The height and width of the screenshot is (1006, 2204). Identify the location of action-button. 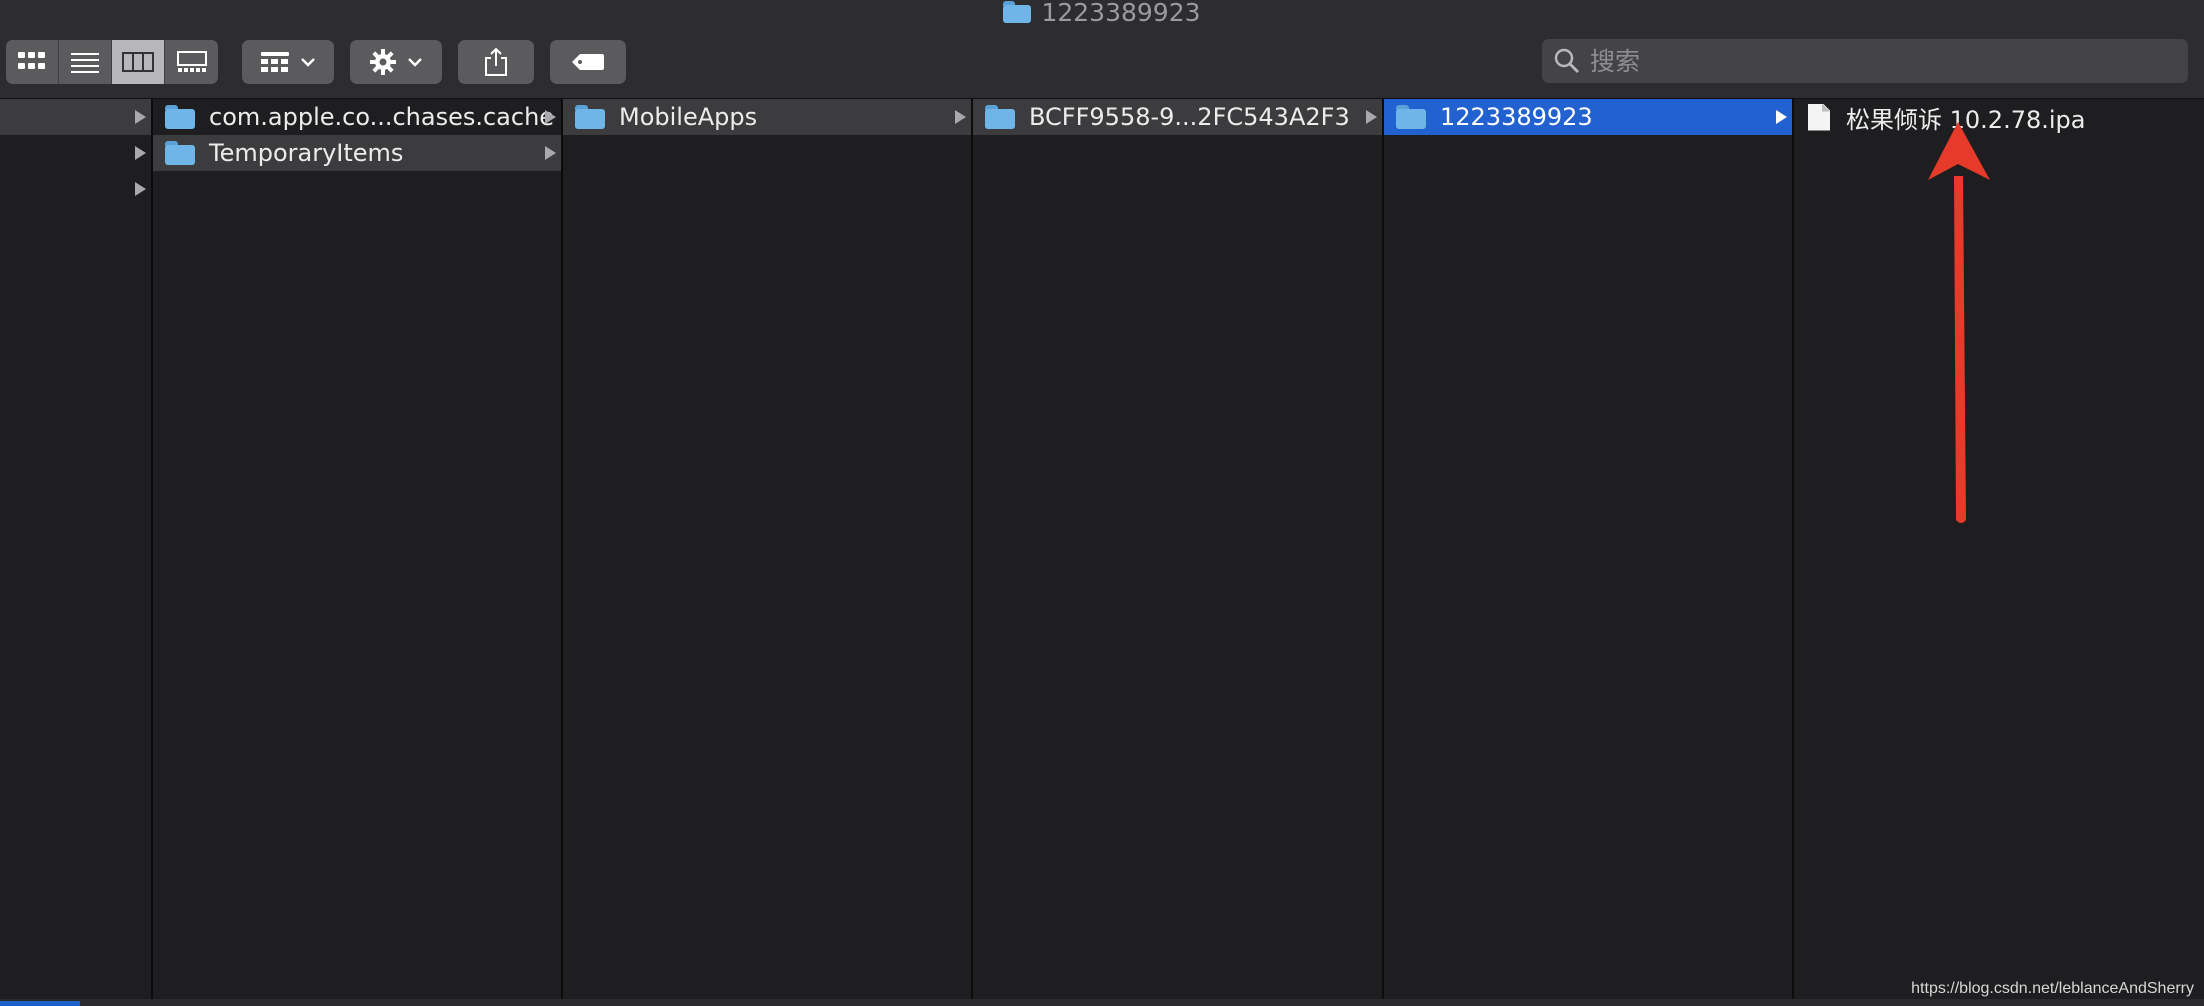
(396, 62).